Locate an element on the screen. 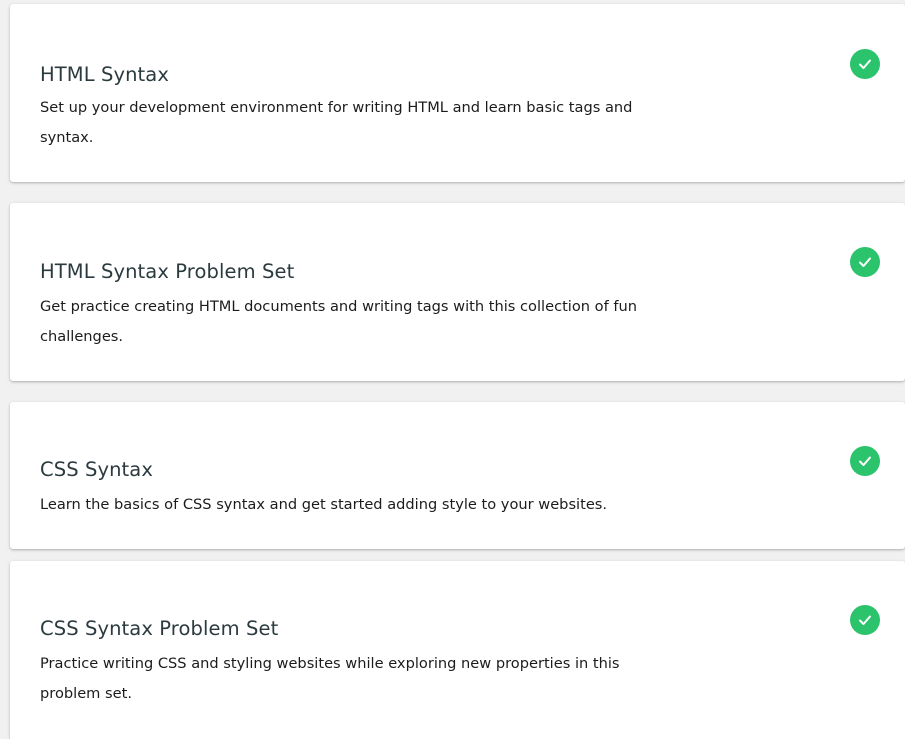  course-title: CSS Syntax is located at coordinates (96, 469).